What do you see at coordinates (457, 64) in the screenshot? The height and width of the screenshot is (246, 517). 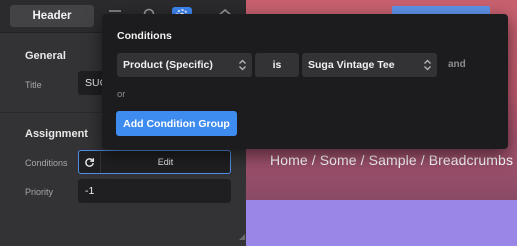 I see `add-and-condition-button: and` at bounding box center [457, 64].